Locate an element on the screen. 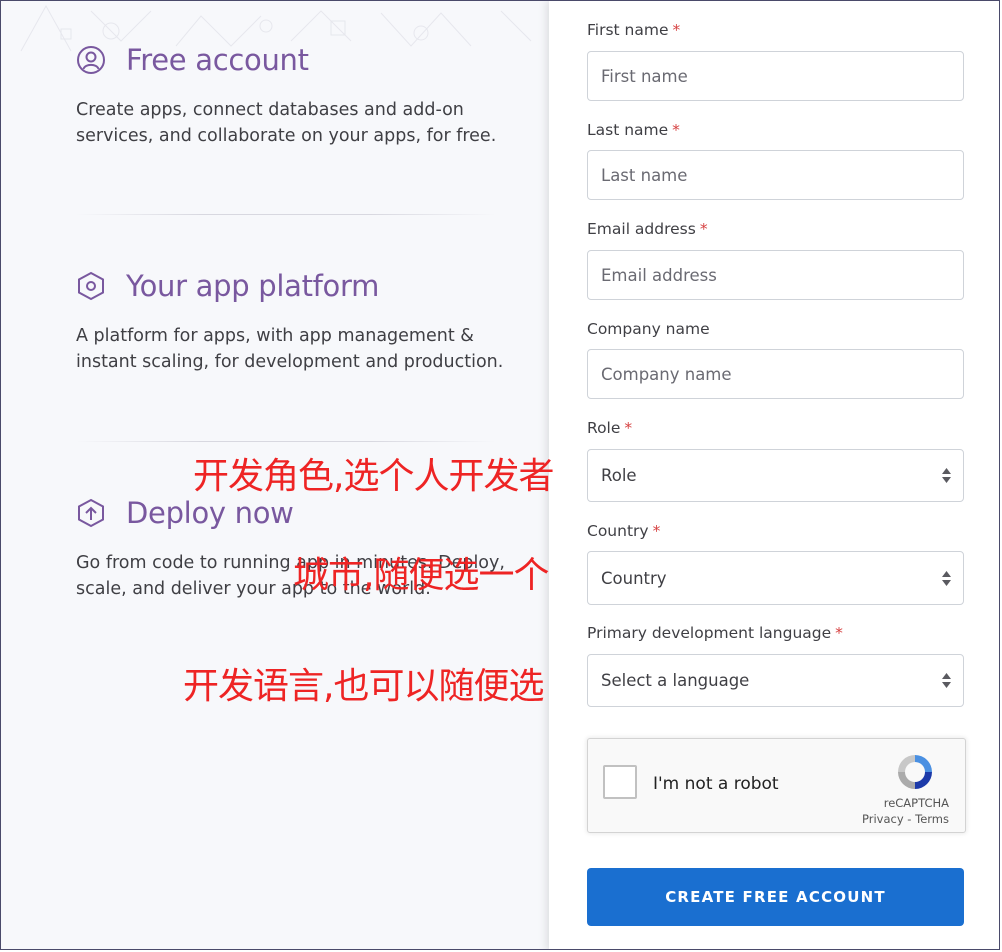  feature-title: Deploy now is located at coordinates (210, 513).